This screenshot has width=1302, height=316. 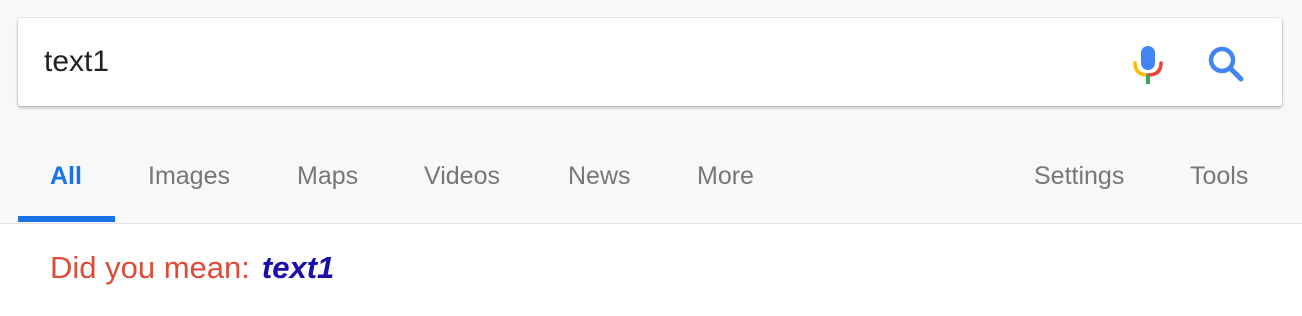 I want to click on search-input, so click(x=569, y=62).